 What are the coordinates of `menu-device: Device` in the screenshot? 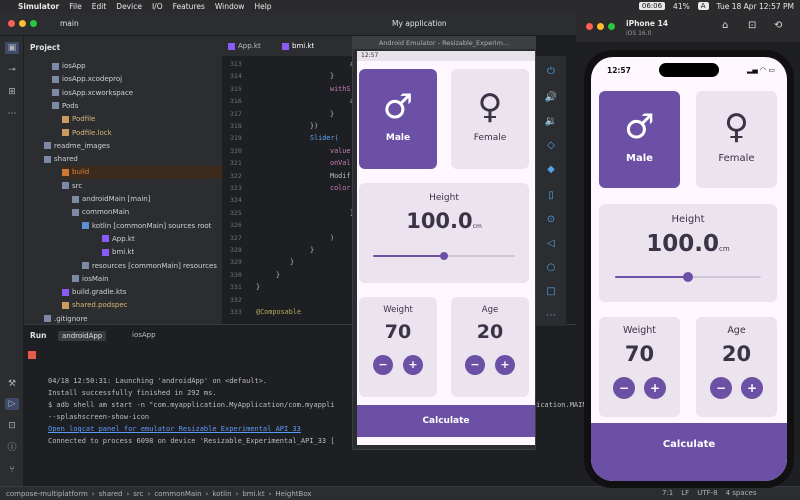 It's located at (129, 6).